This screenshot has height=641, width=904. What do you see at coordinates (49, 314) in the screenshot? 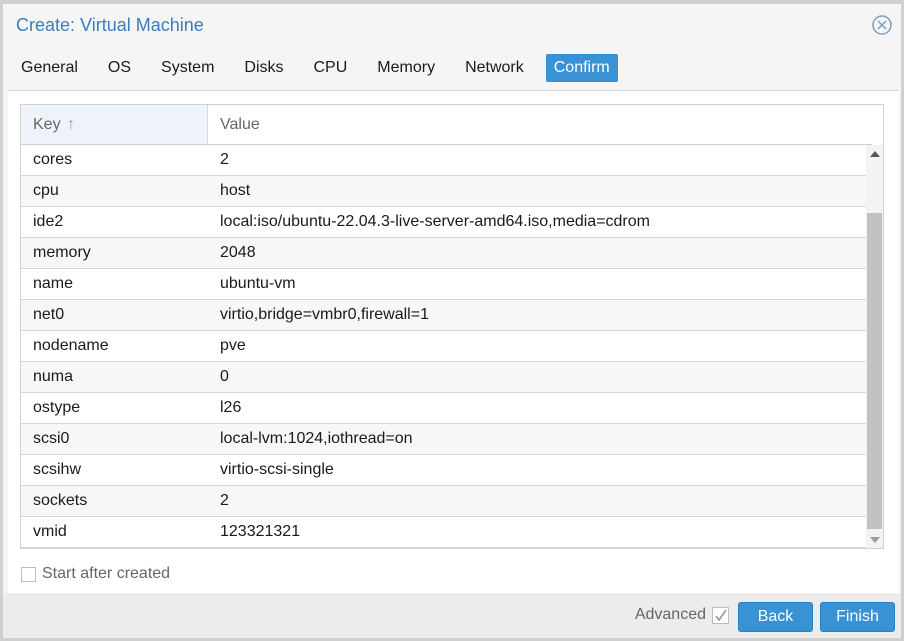
I see `row-key: net0` at bounding box center [49, 314].